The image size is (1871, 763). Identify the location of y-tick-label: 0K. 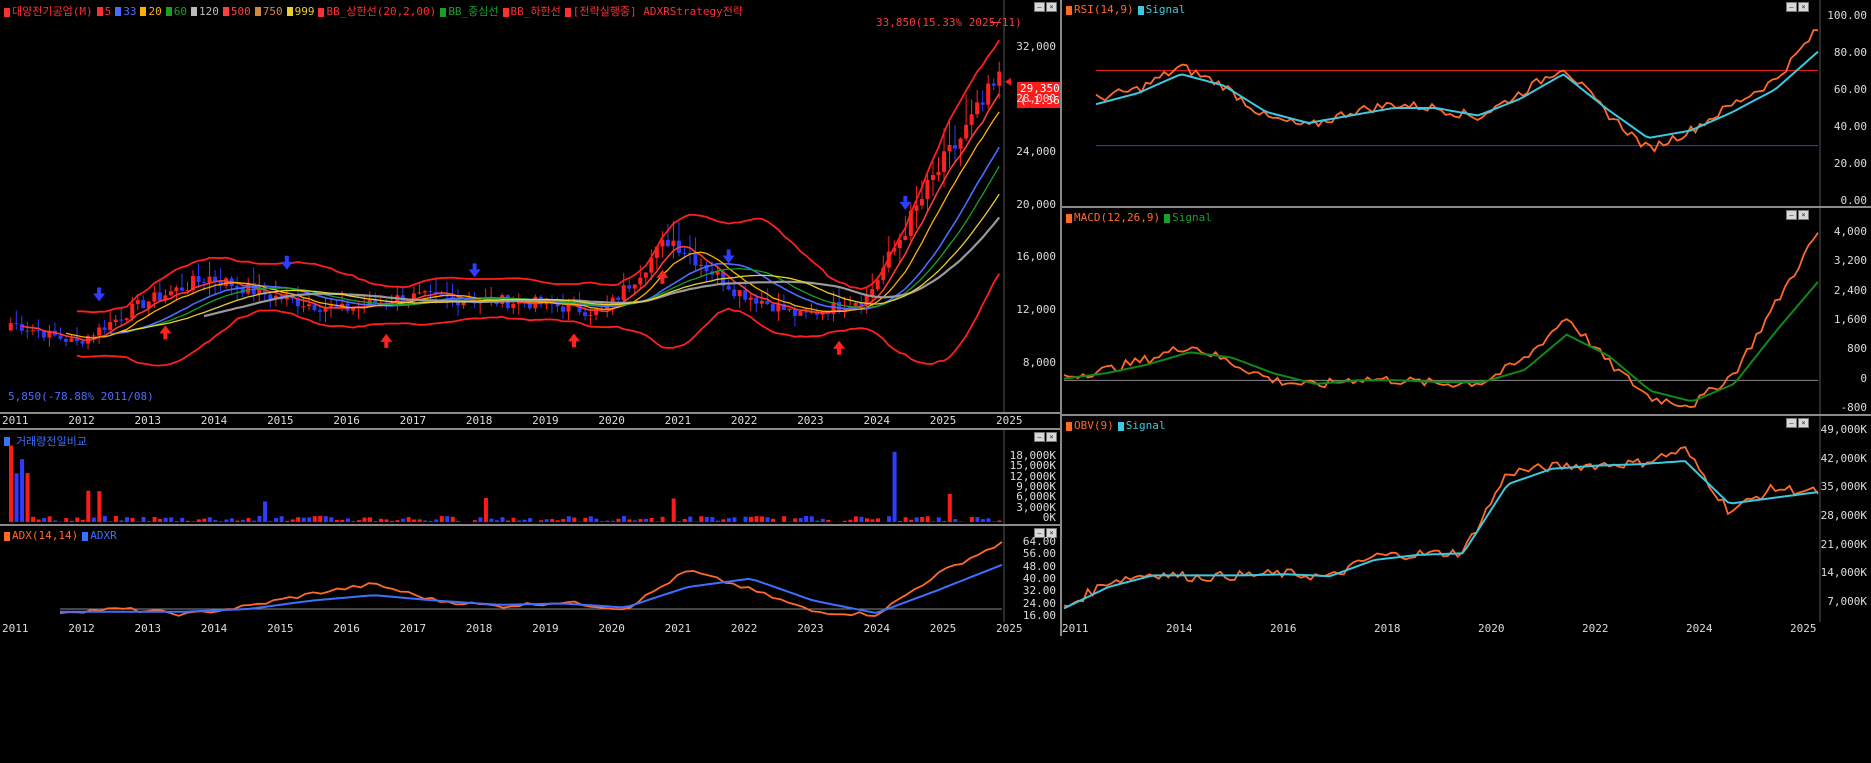
(1049, 517).